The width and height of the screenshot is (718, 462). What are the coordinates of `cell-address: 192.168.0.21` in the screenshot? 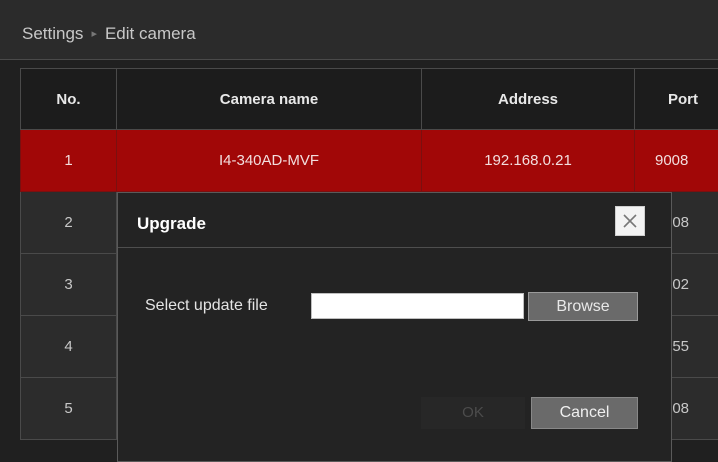 It's located at (528, 161).